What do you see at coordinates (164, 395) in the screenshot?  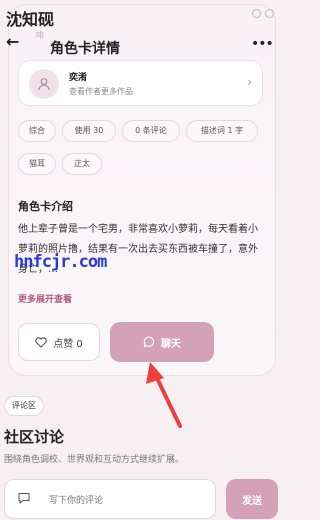 I see `annotation-arrow` at bounding box center [164, 395].